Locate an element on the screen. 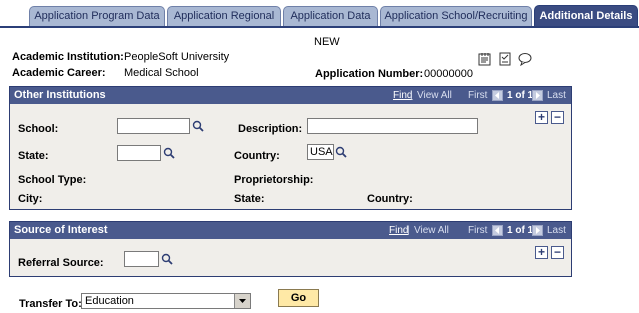 The image size is (639, 313). state-input is located at coordinates (139, 153).